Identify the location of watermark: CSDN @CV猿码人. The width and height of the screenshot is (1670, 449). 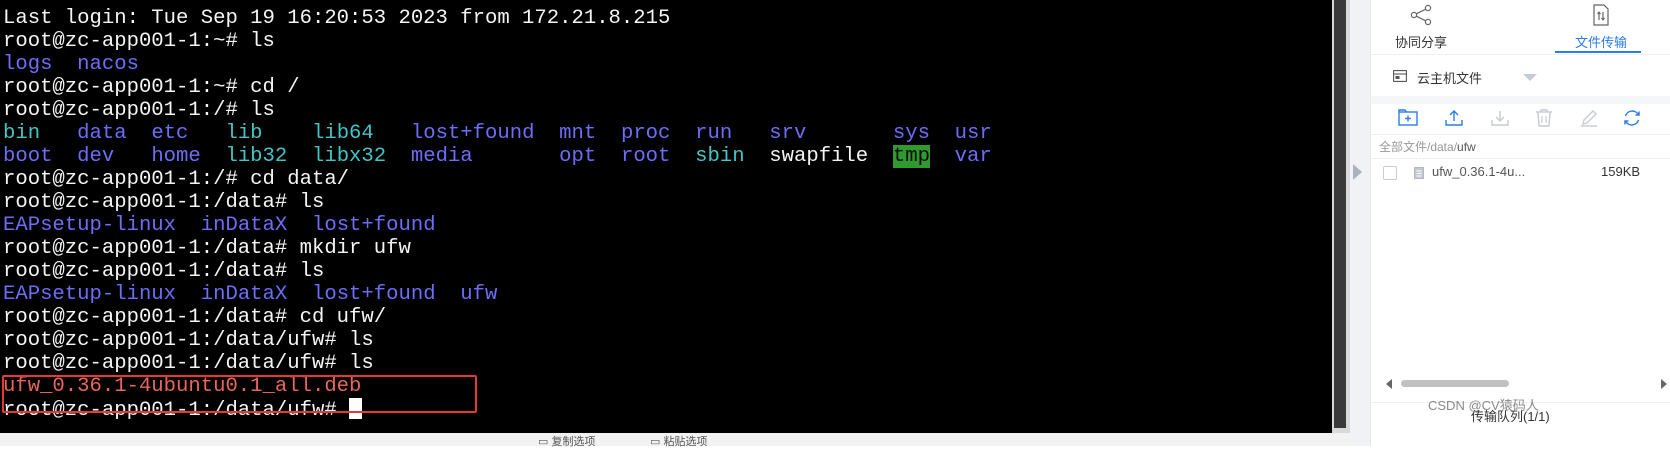
(1483, 405).